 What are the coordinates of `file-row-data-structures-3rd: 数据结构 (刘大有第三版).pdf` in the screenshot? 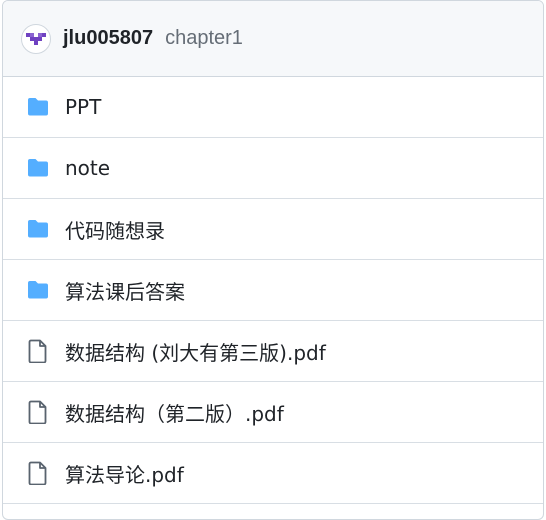 It's located at (273, 351).